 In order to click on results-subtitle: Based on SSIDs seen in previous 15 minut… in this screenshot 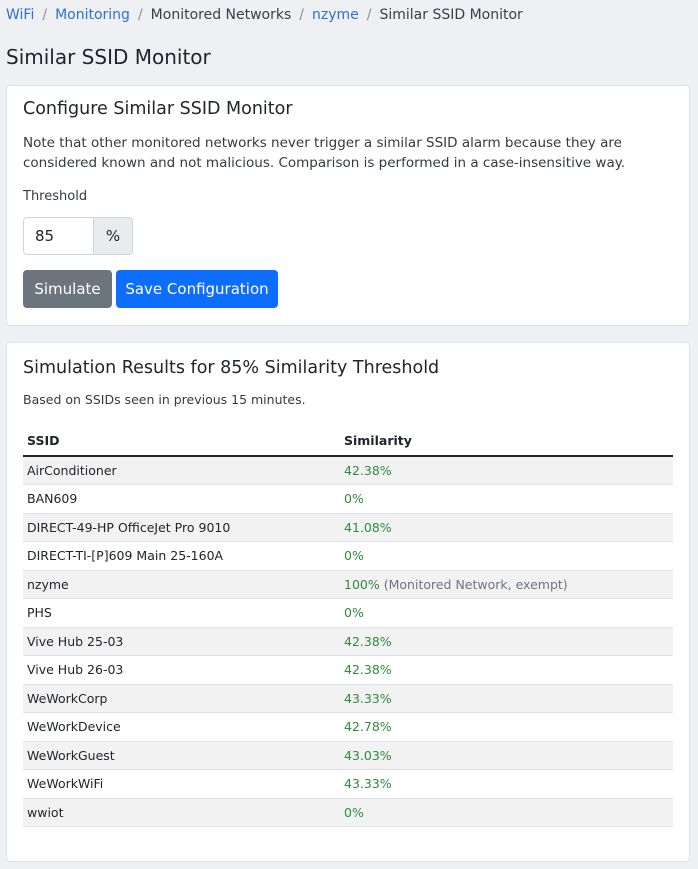, I will do `click(164, 399)`.